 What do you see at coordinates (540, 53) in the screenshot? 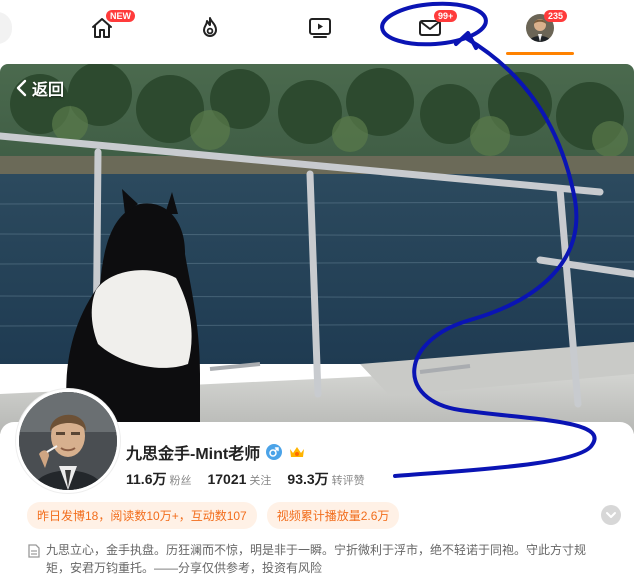
I see `active-tab-indicator` at bounding box center [540, 53].